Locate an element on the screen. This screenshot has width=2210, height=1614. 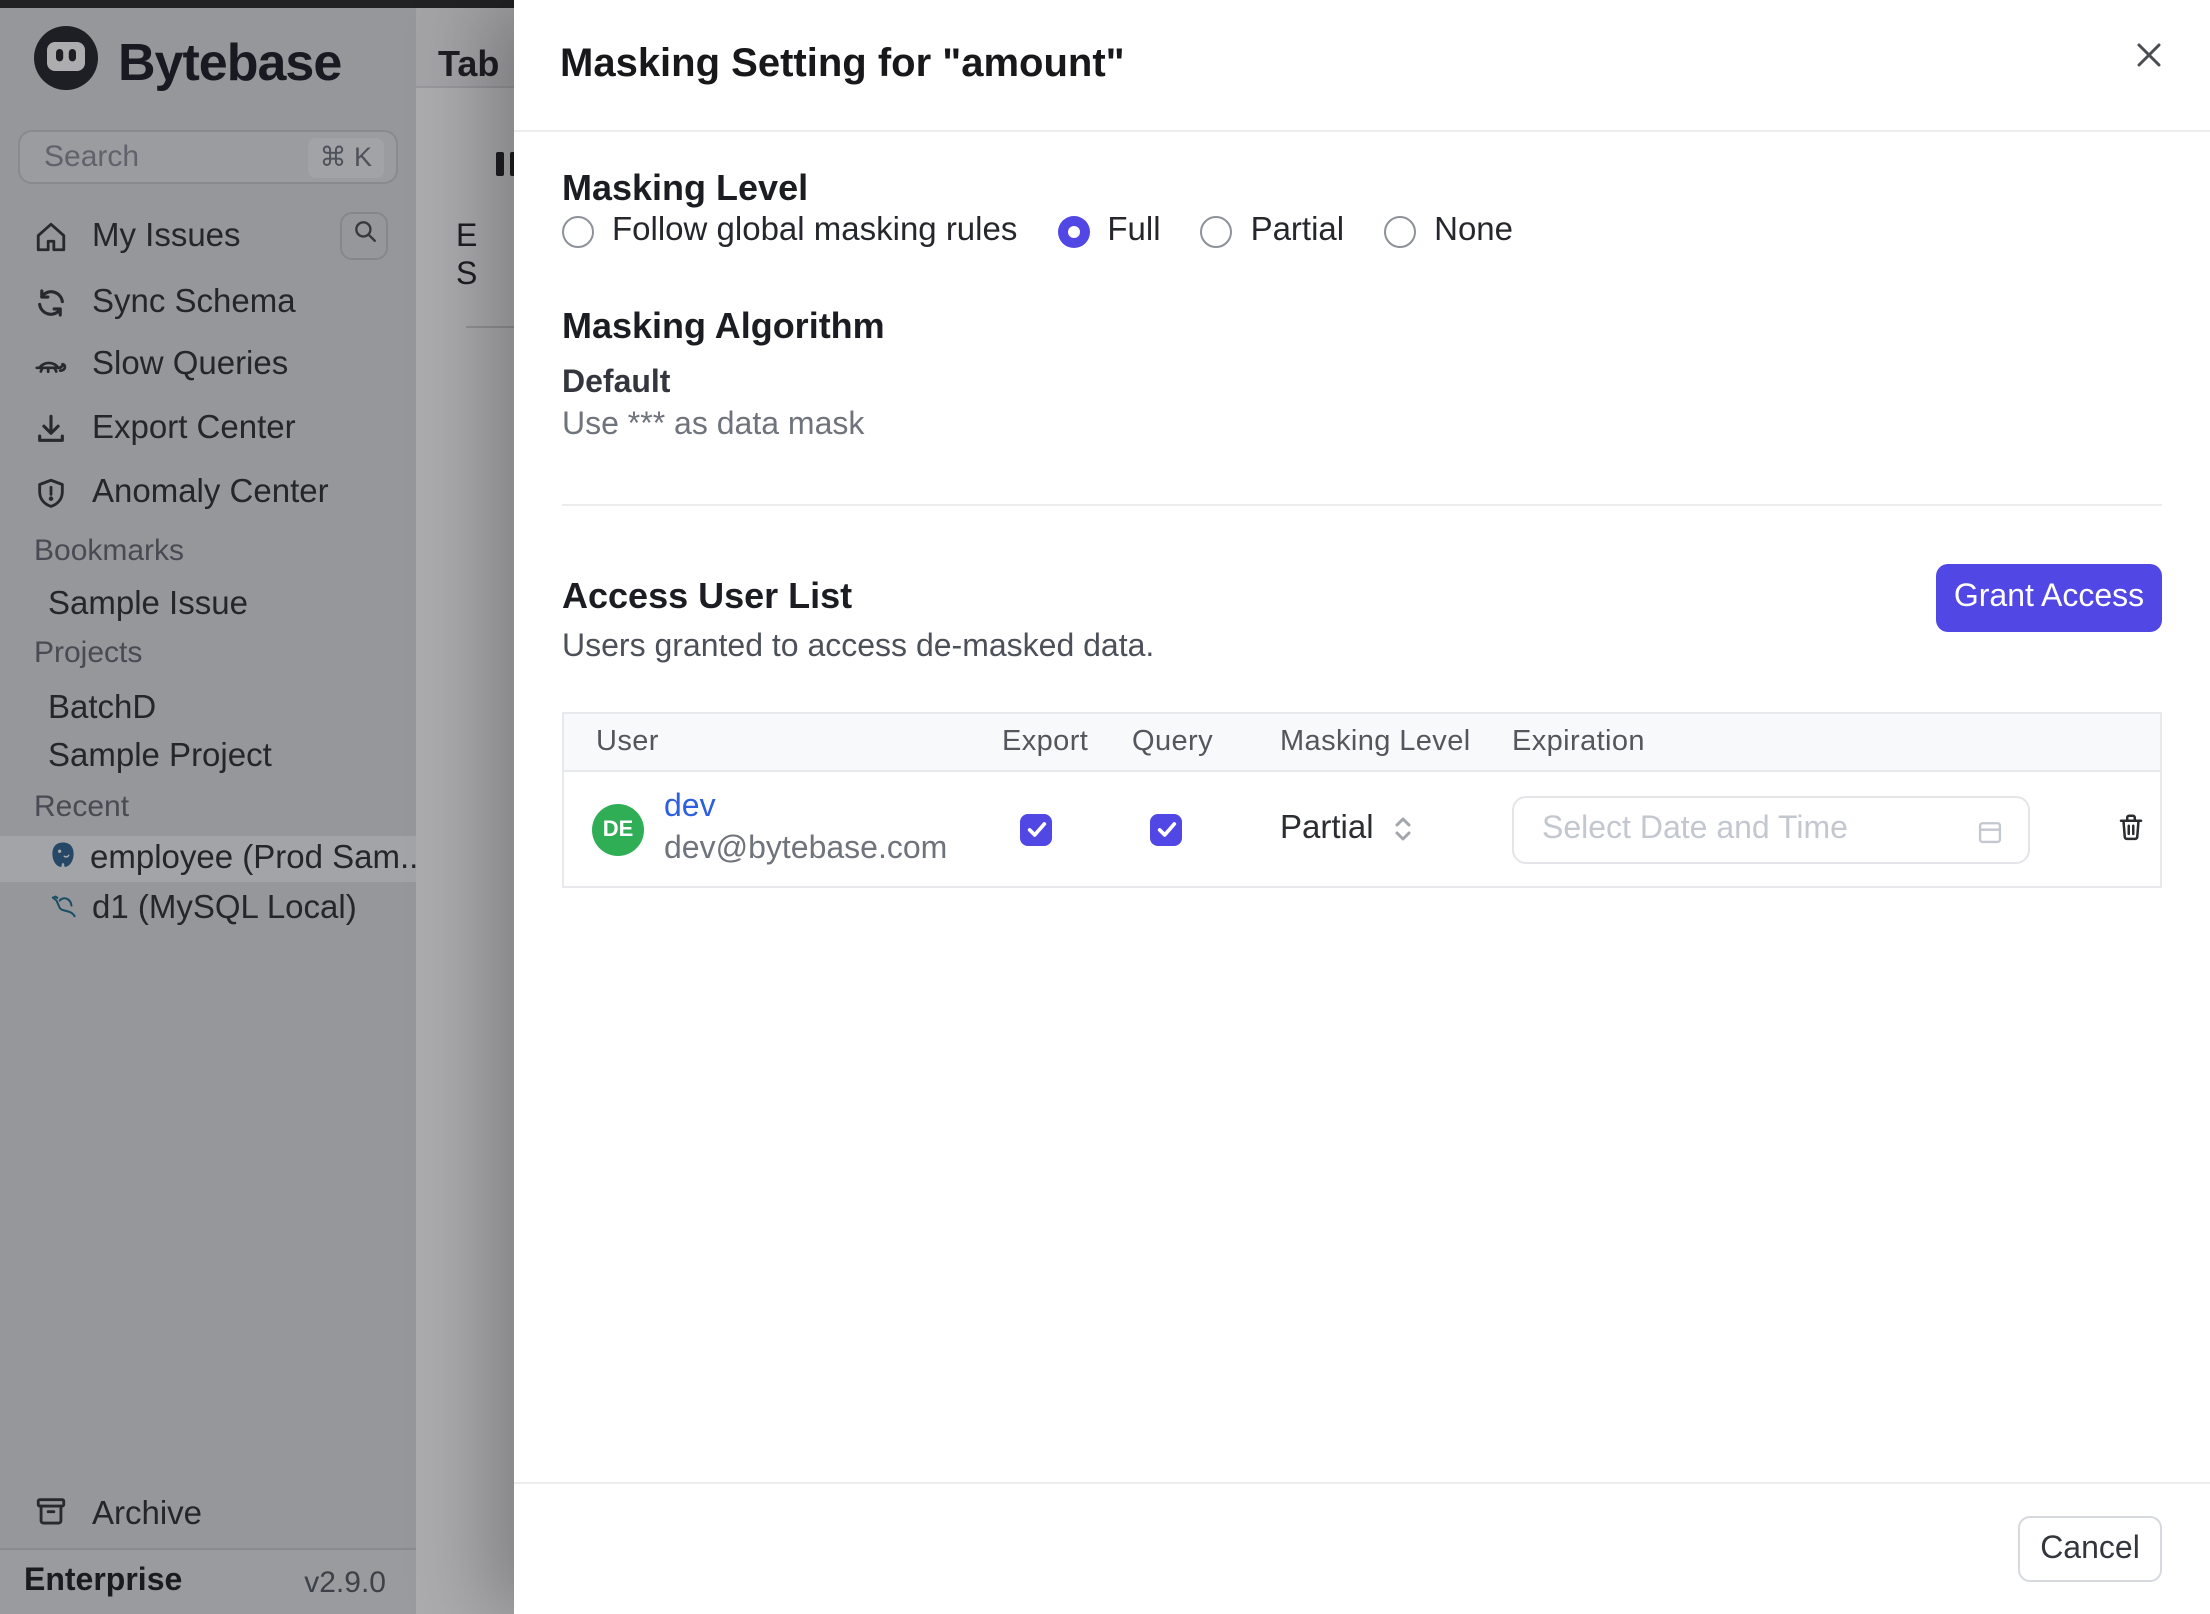
expiration-date-input-wrap is located at coordinates (1771, 829).